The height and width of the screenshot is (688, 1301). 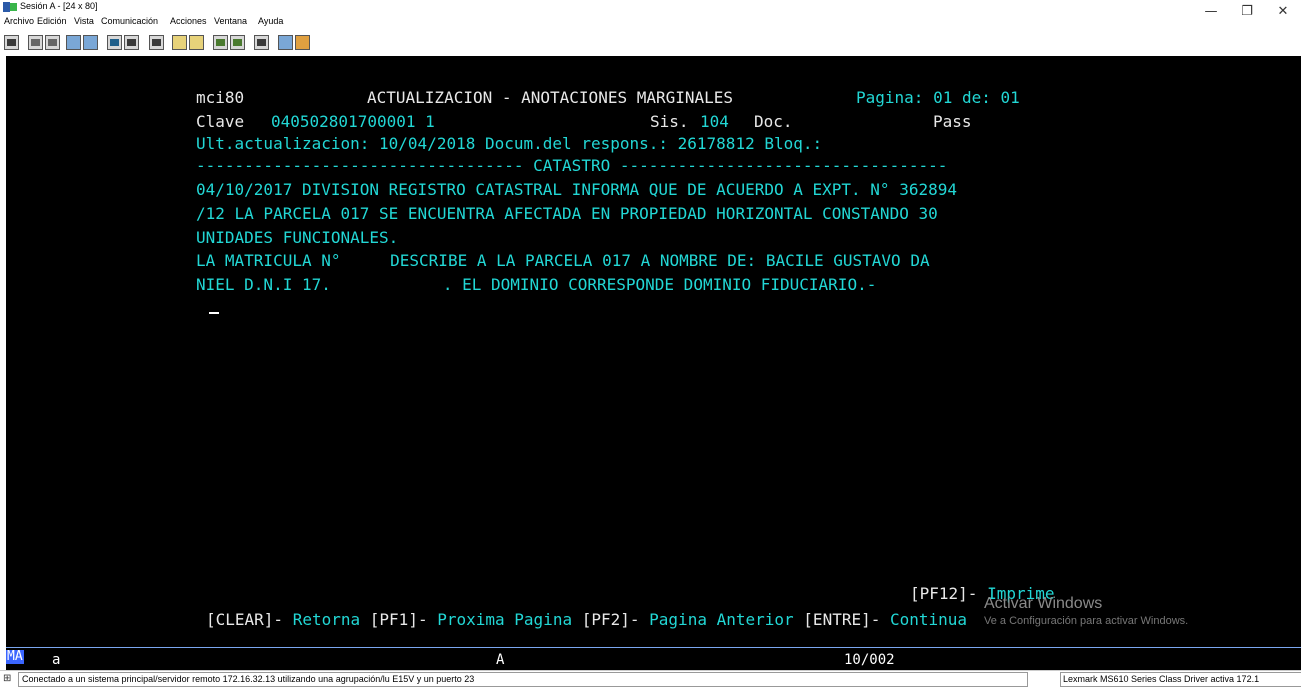 I want to click on disconnect-icon, so click(x=302, y=42).